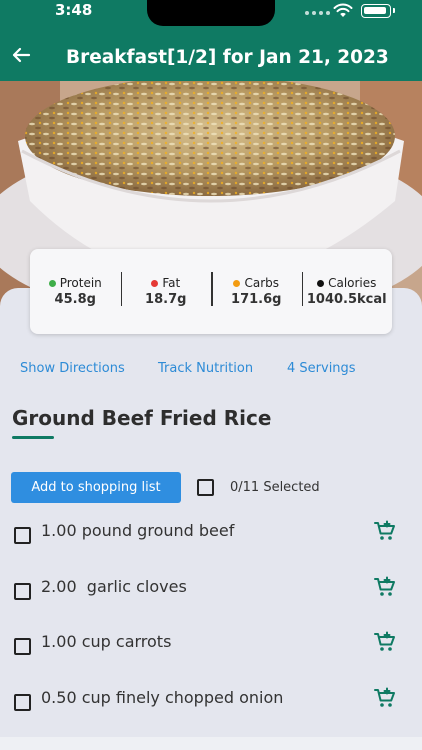 Image resolution: width=422 pixels, height=750 pixels. Describe the element at coordinates (162, 697) in the screenshot. I see `ingredient-text: 0.50 cup finely chopped onion` at that location.